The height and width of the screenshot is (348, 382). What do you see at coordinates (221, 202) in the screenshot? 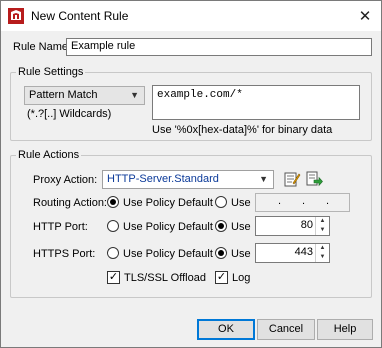
I see `routing-use-radio` at bounding box center [221, 202].